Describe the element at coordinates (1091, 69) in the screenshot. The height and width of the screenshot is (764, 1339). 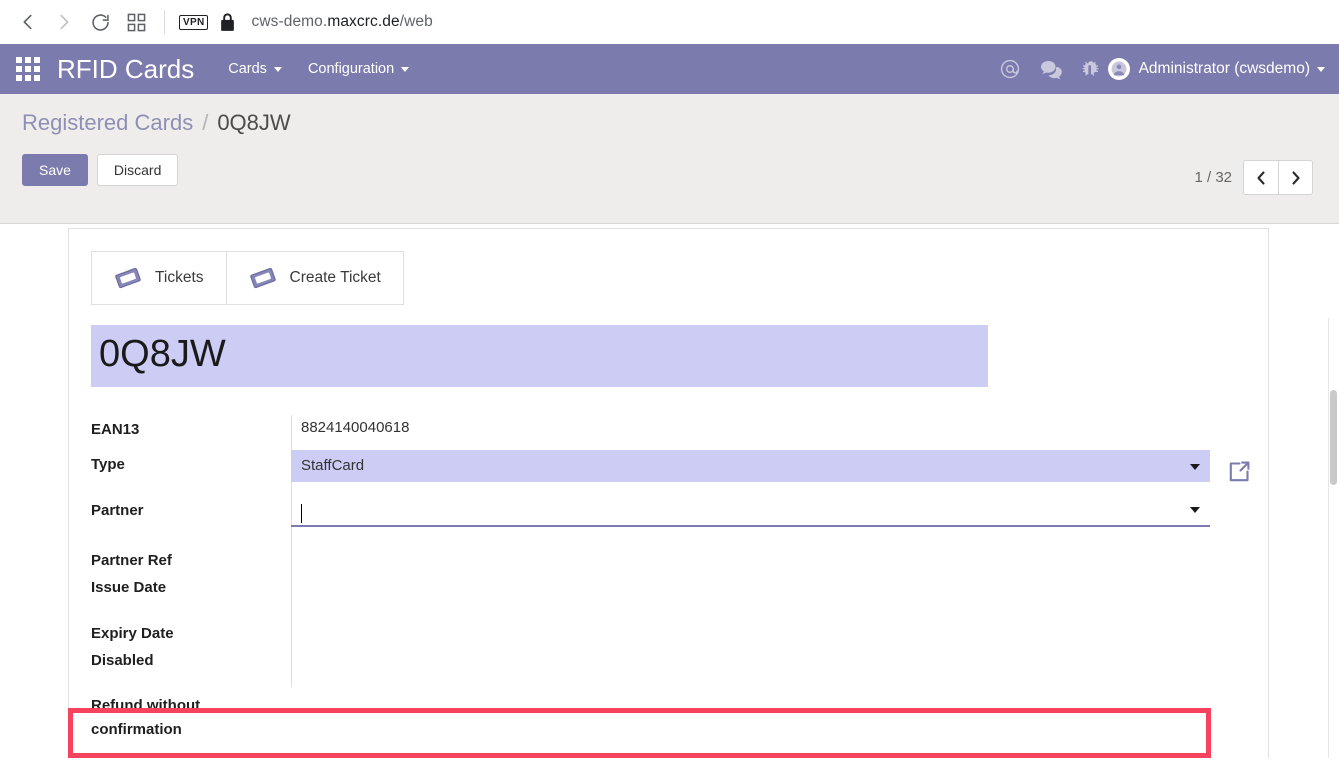
I see `debug-bug-icon` at that location.